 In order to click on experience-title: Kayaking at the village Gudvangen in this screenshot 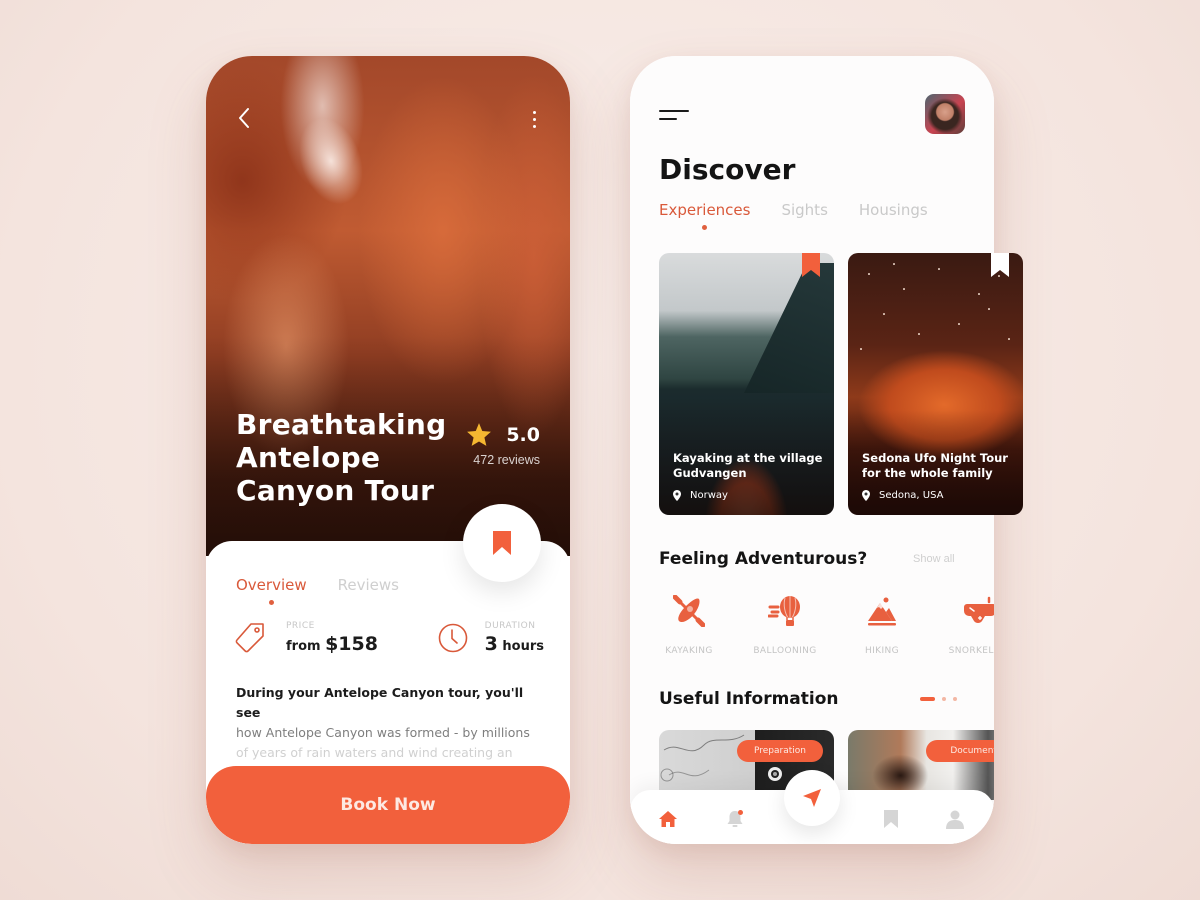, I will do `click(748, 465)`.